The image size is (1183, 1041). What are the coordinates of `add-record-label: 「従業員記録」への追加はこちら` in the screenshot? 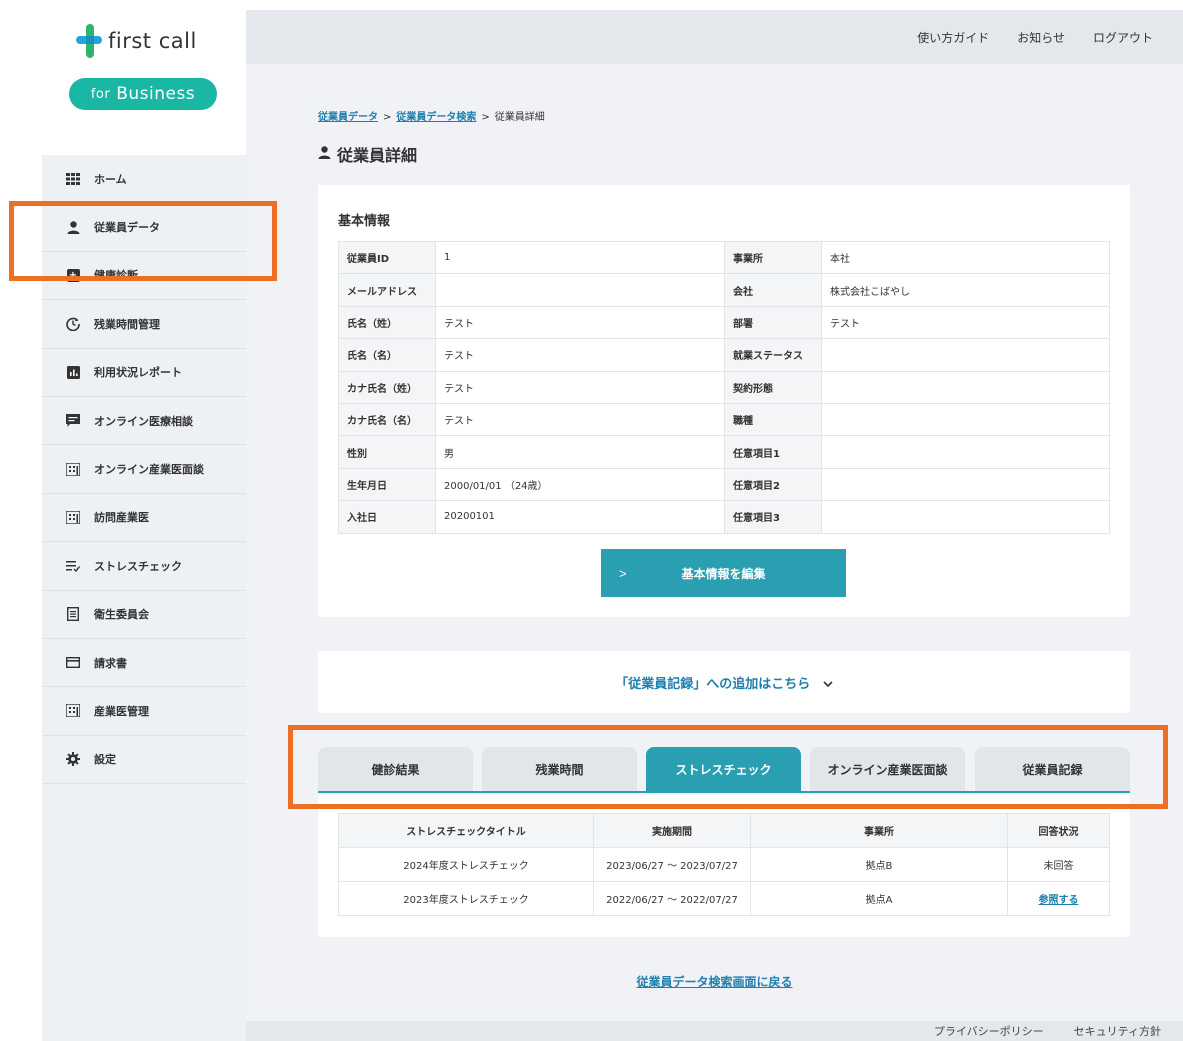 It's located at (713, 684).